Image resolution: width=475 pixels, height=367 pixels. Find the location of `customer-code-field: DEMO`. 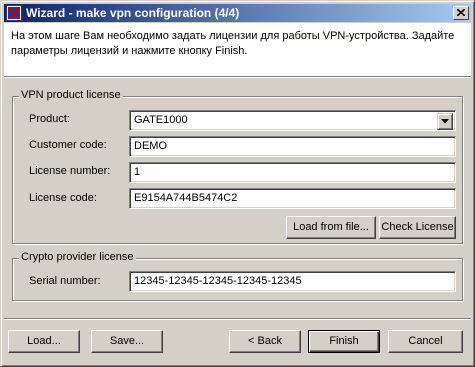

customer-code-field: DEMO is located at coordinates (292, 146).